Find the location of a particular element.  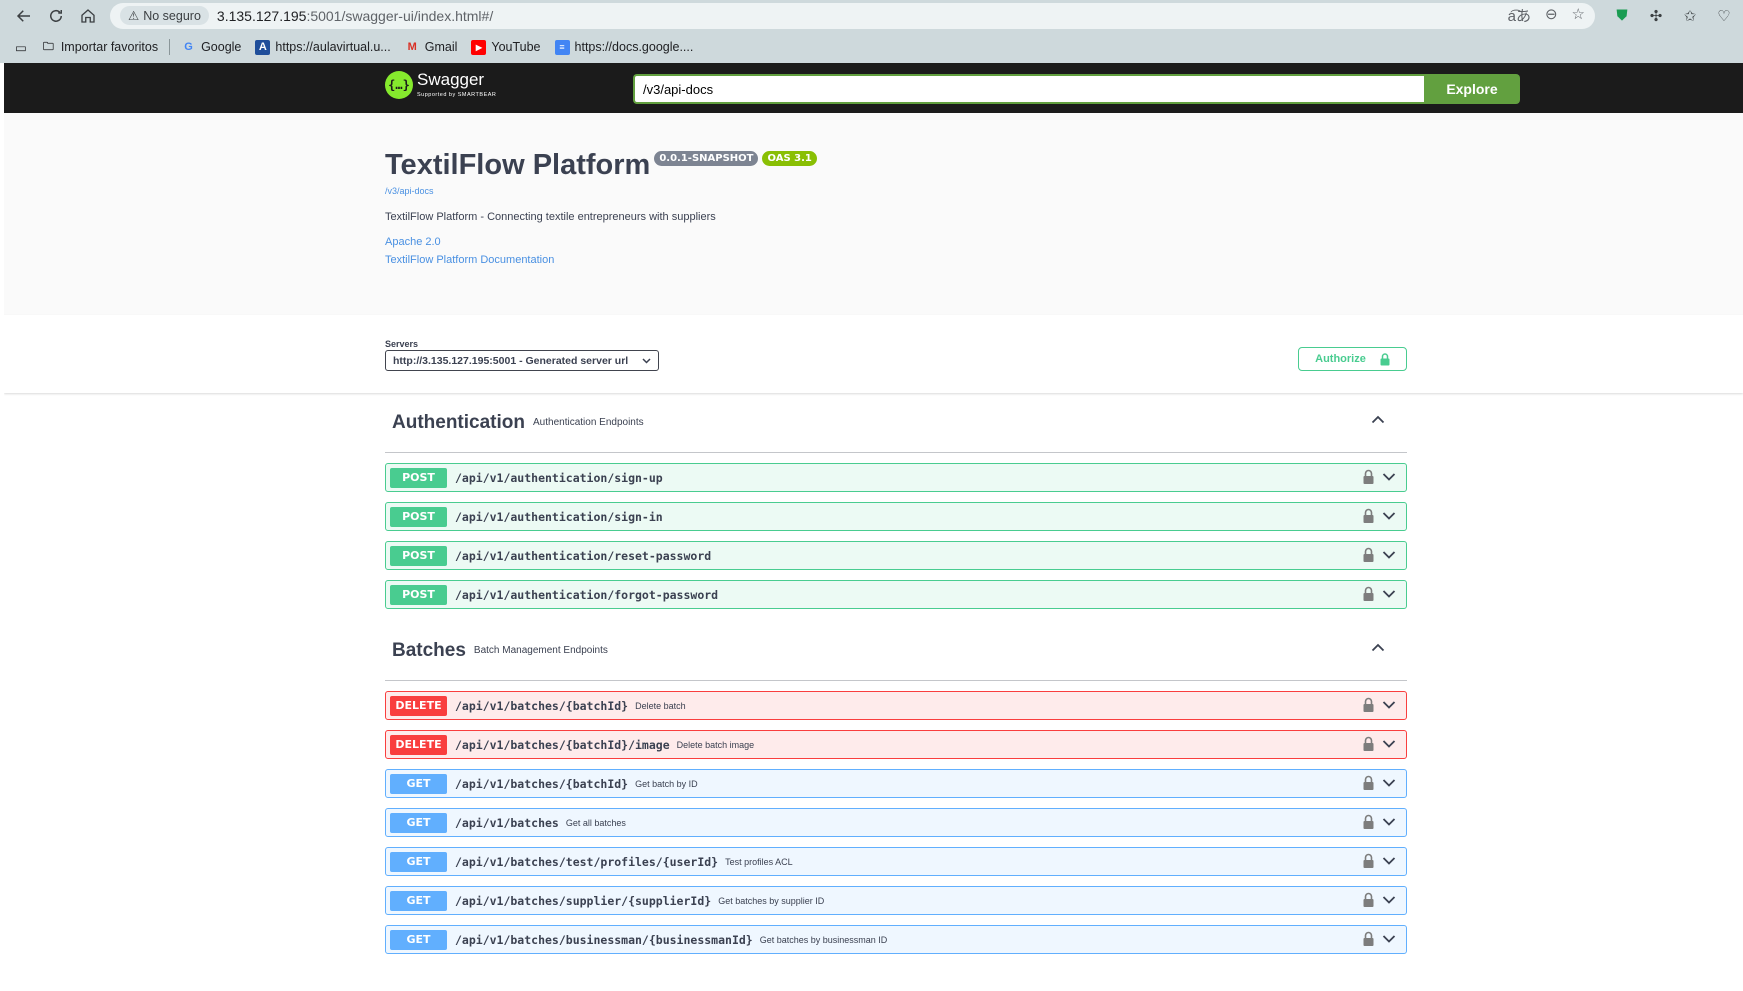

docs-icon: ≡ is located at coordinates (562, 47).